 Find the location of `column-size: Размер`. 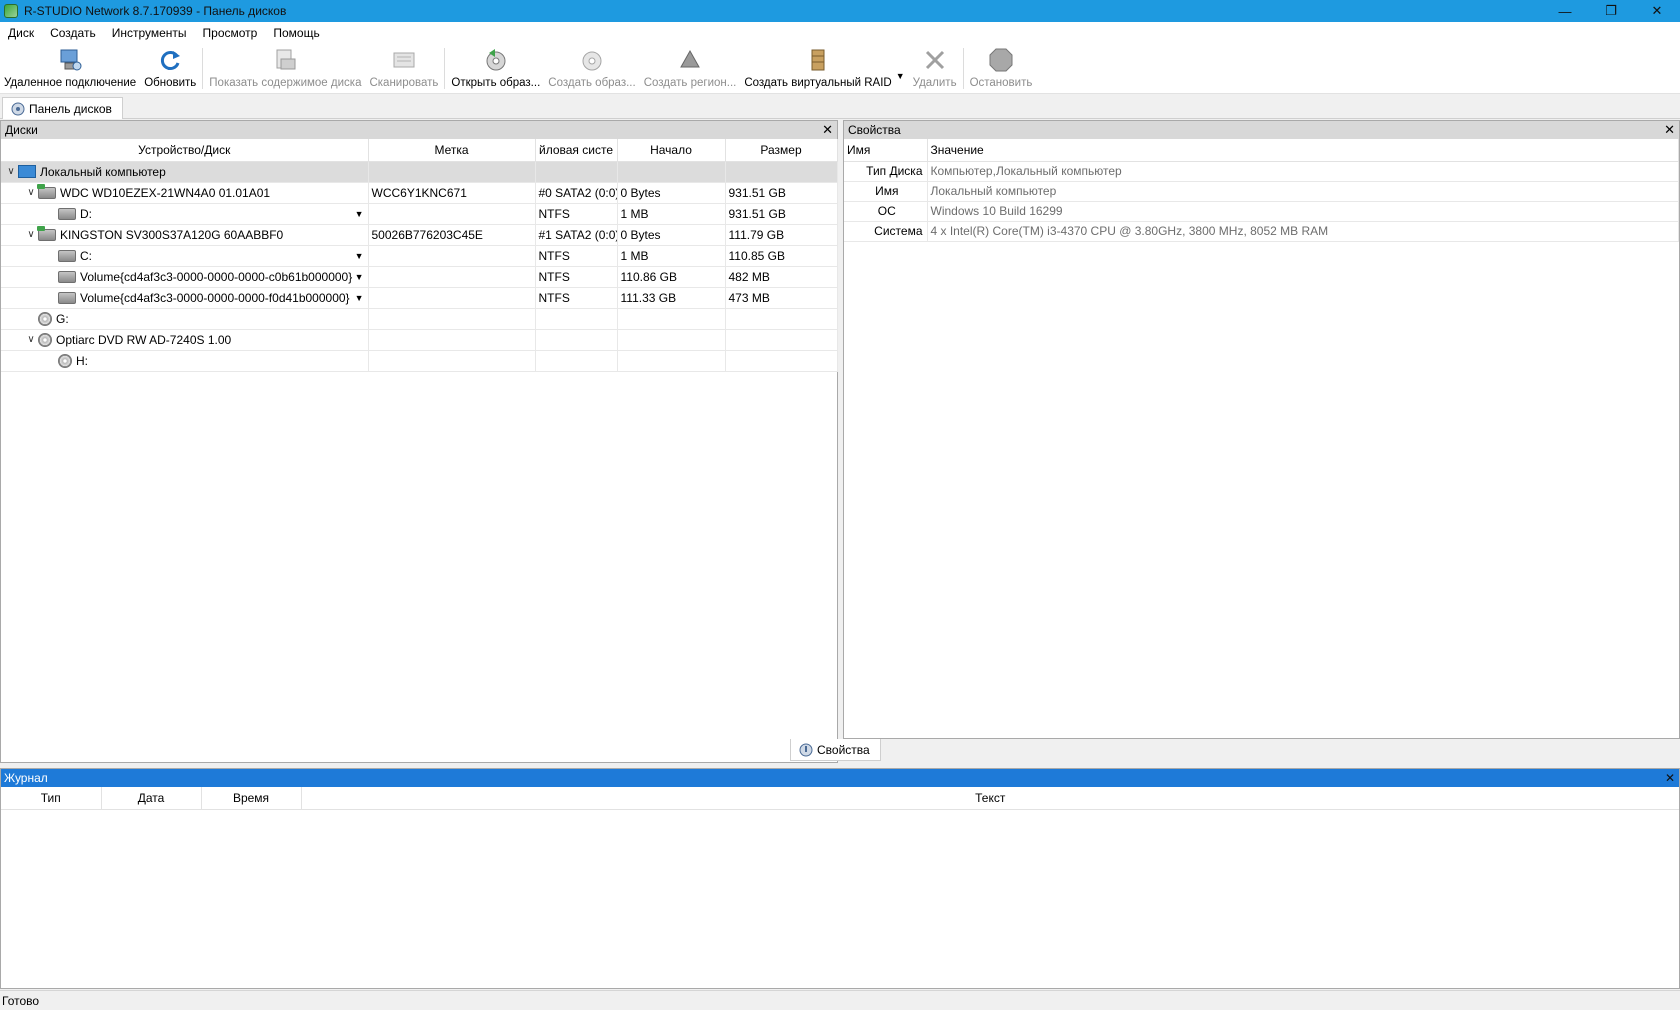

column-size: Размер is located at coordinates (781, 150).